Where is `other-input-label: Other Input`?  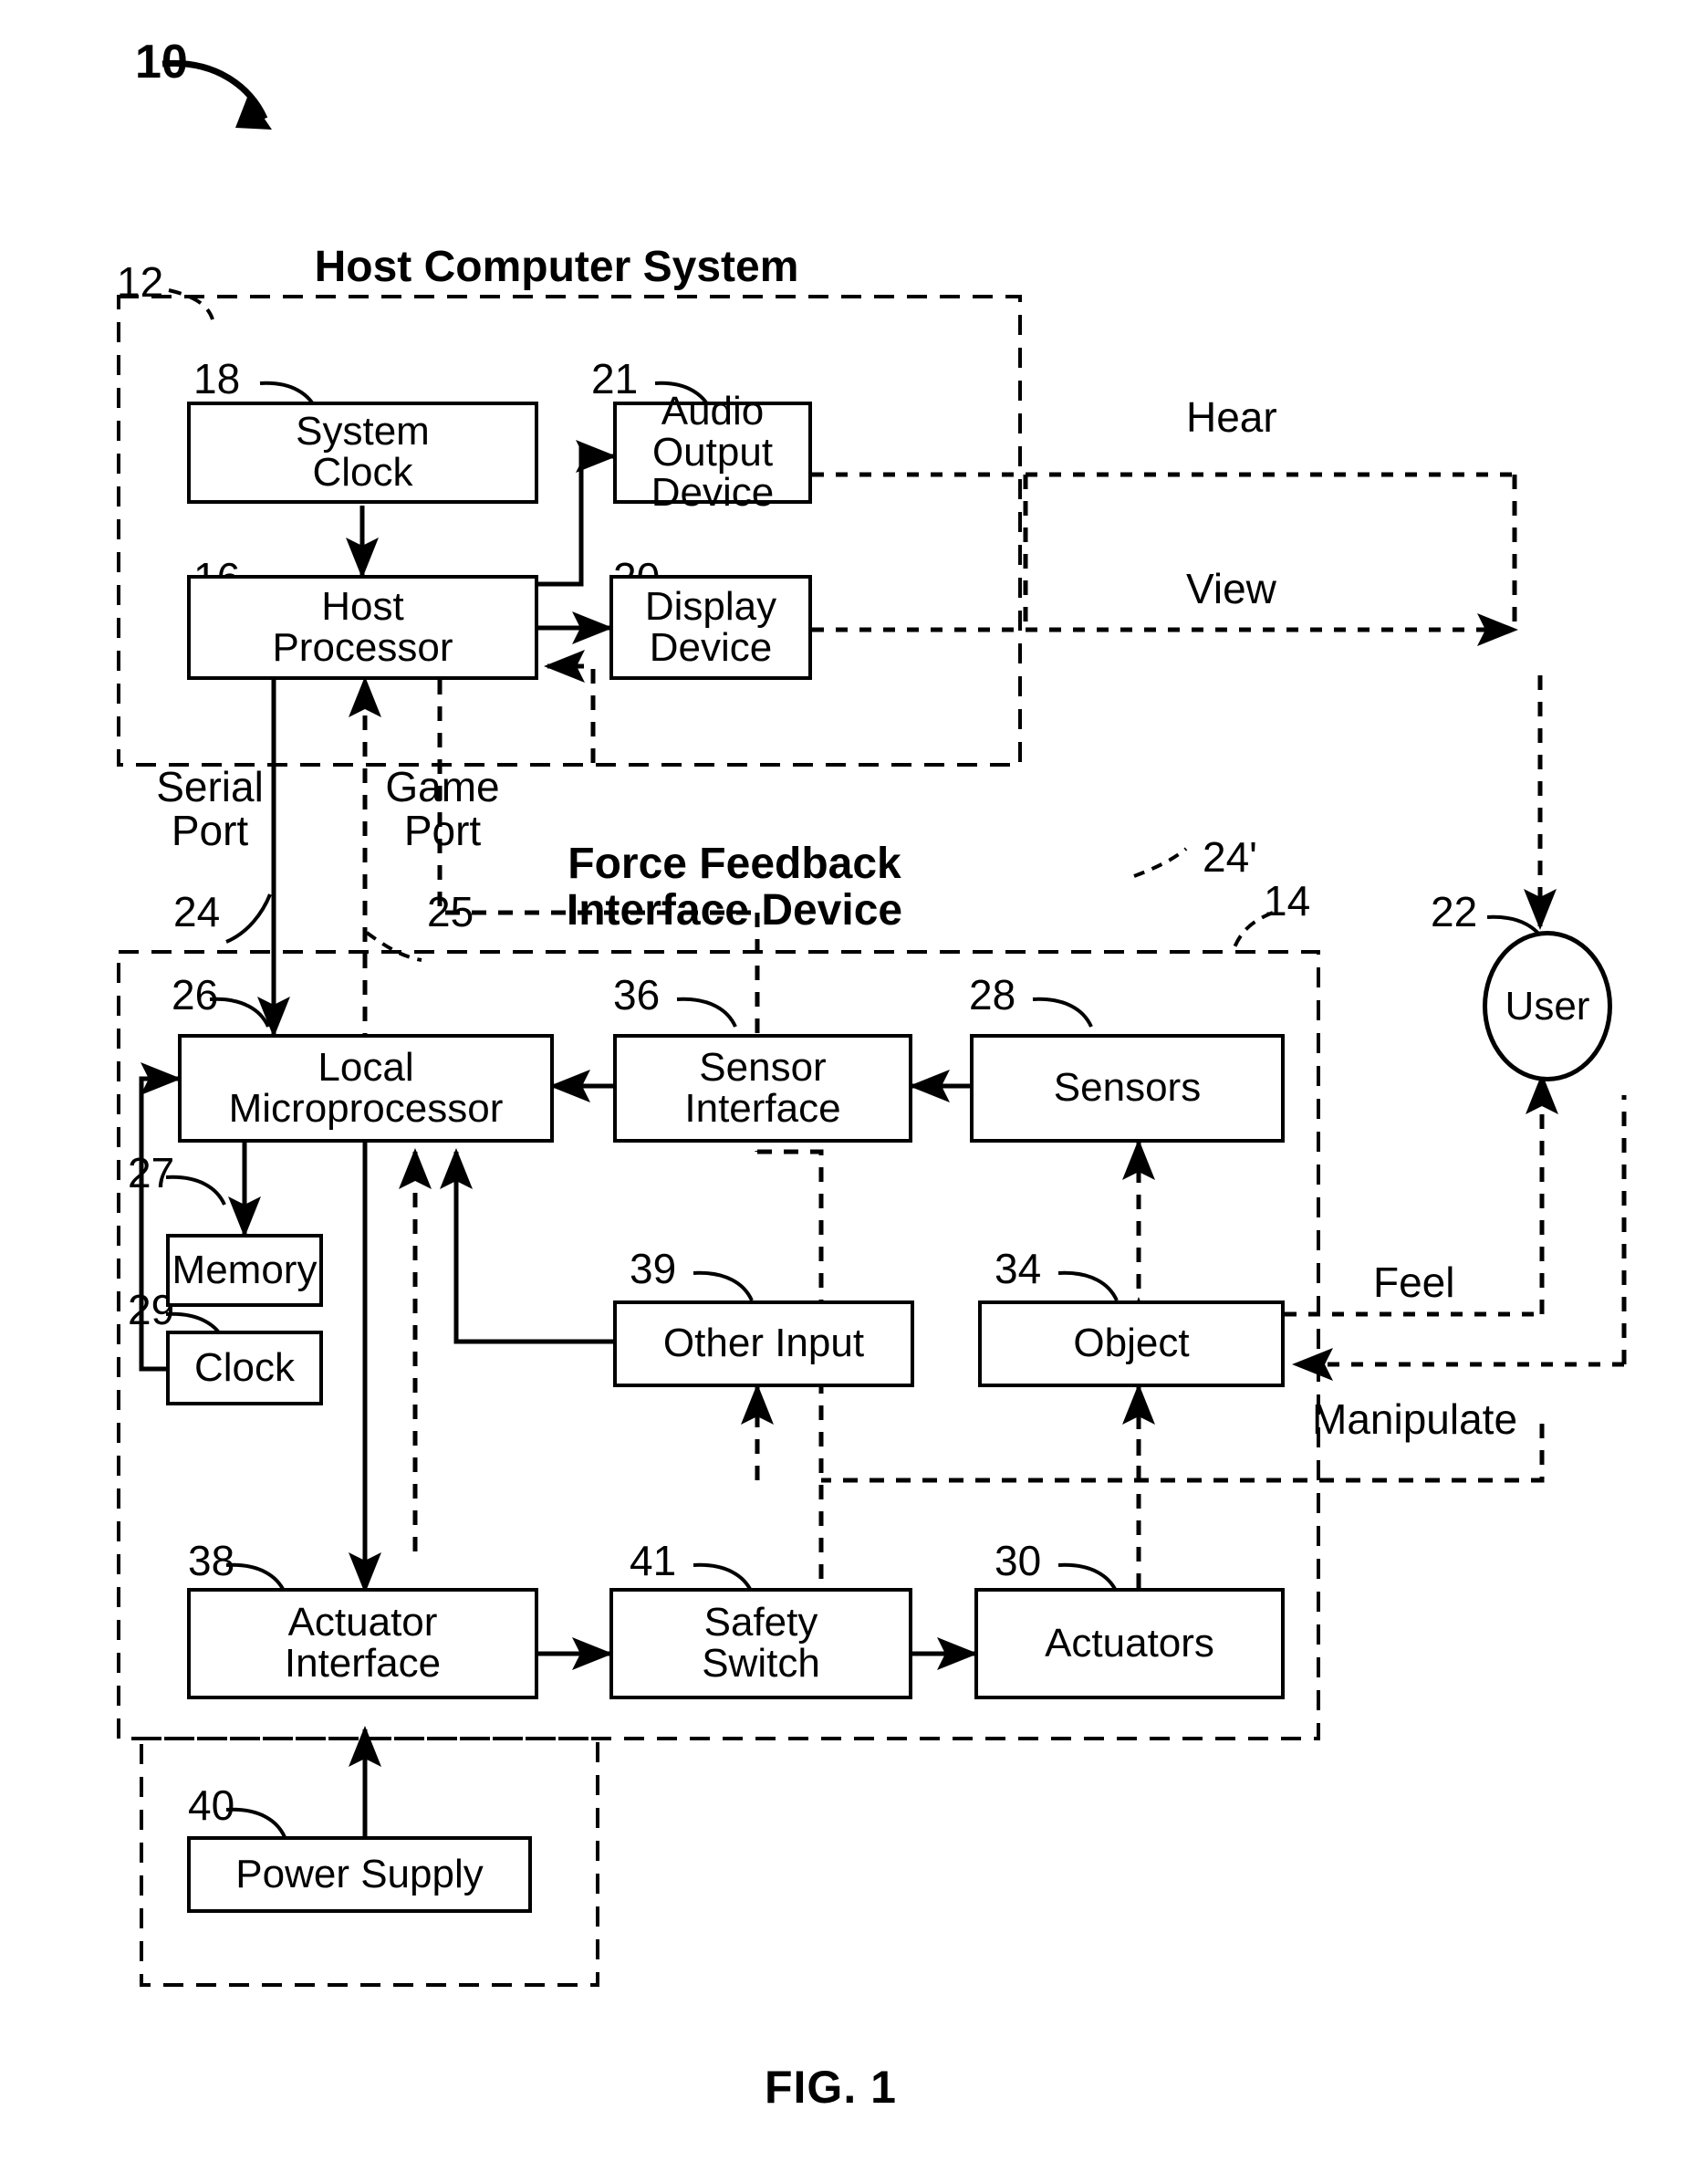
other-input-label: Other Input is located at coordinates (764, 1343).